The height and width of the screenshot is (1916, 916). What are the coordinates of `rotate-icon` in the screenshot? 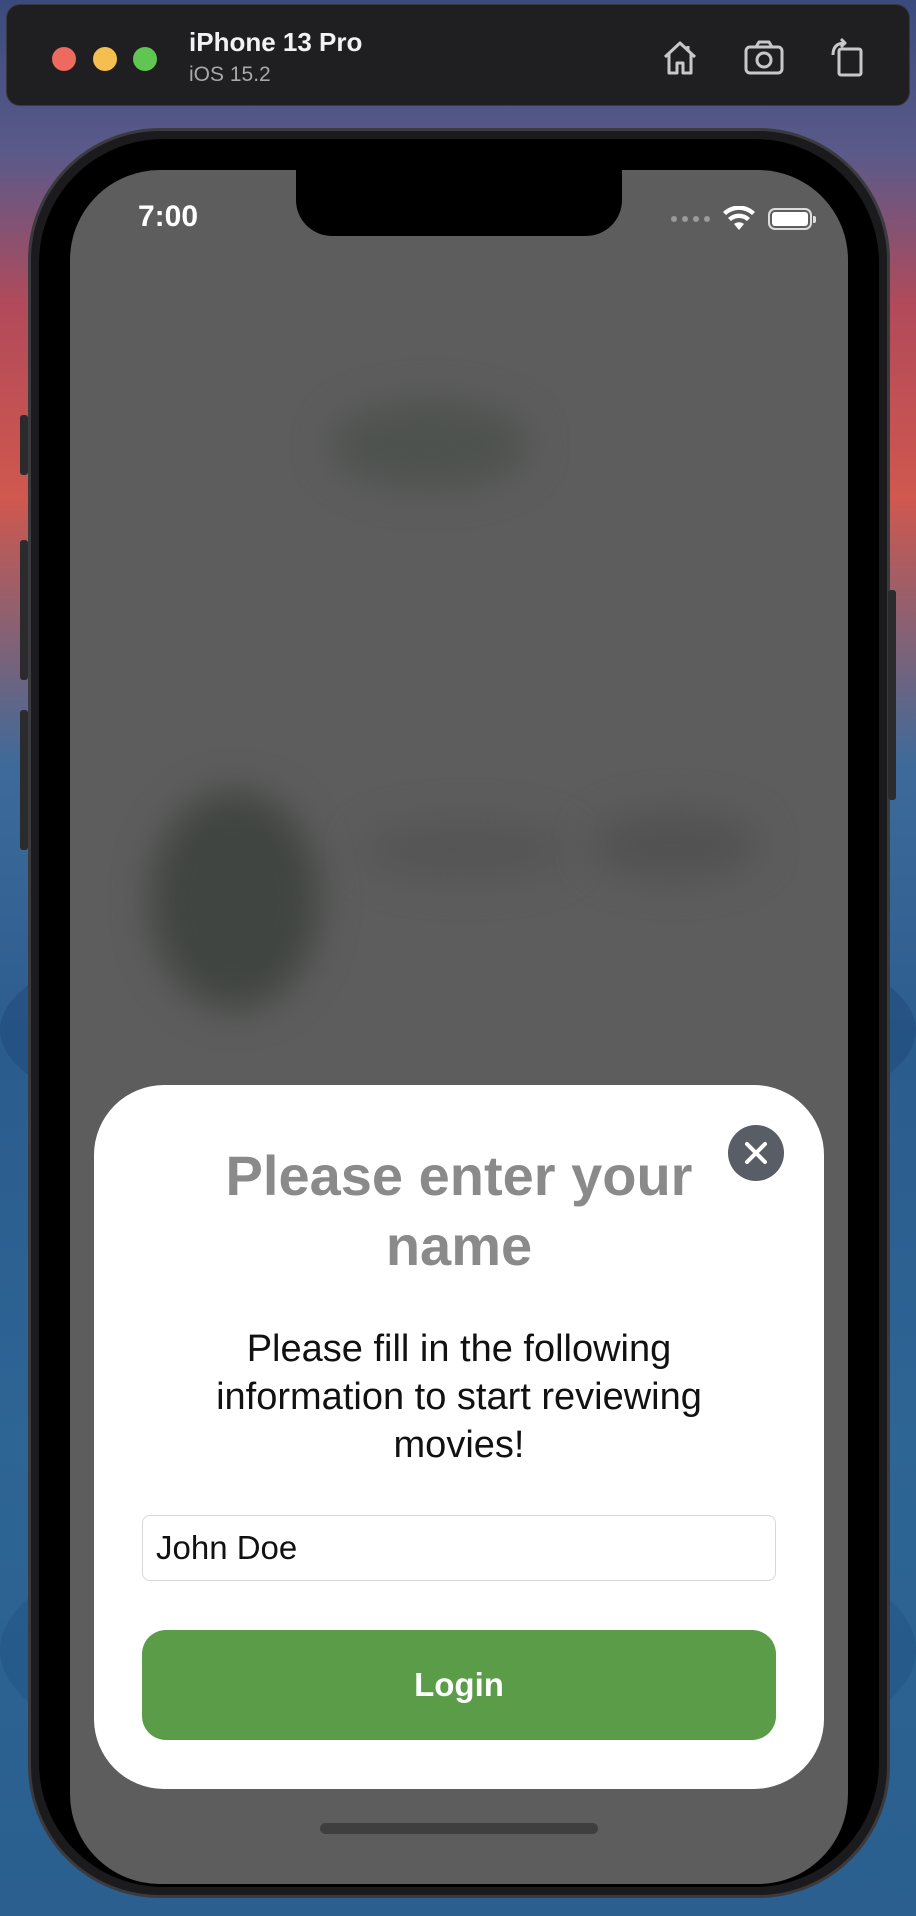 It's located at (847, 57).